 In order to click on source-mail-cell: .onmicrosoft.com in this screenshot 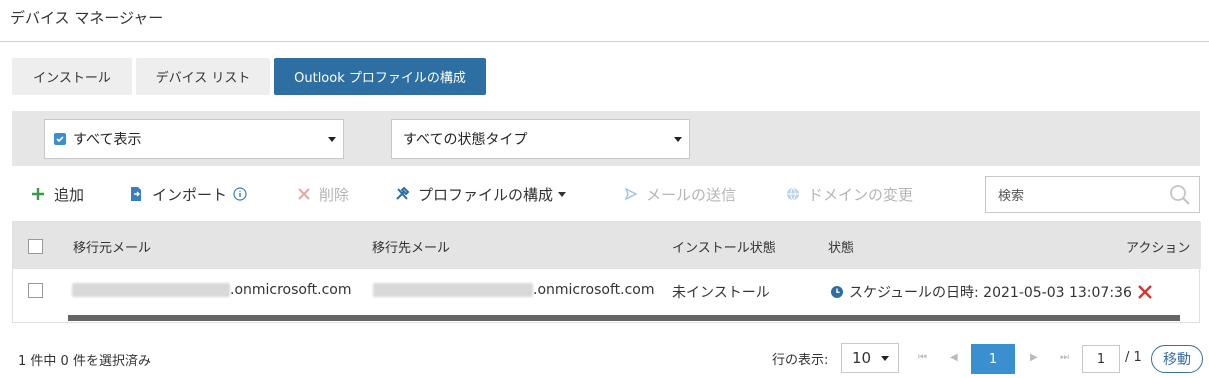, I will do `click(212, 290)`.